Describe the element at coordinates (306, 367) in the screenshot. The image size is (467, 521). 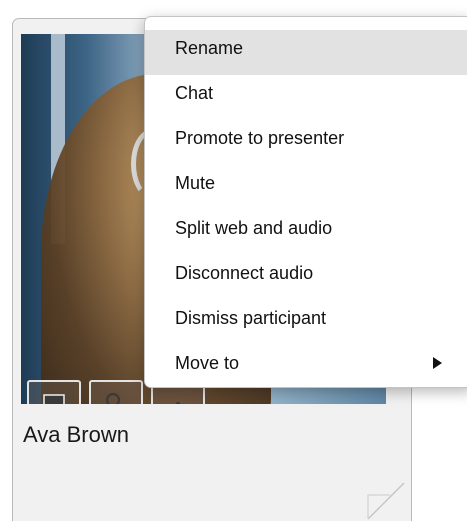
I see `menu-item-move-to: Move to` at that location.